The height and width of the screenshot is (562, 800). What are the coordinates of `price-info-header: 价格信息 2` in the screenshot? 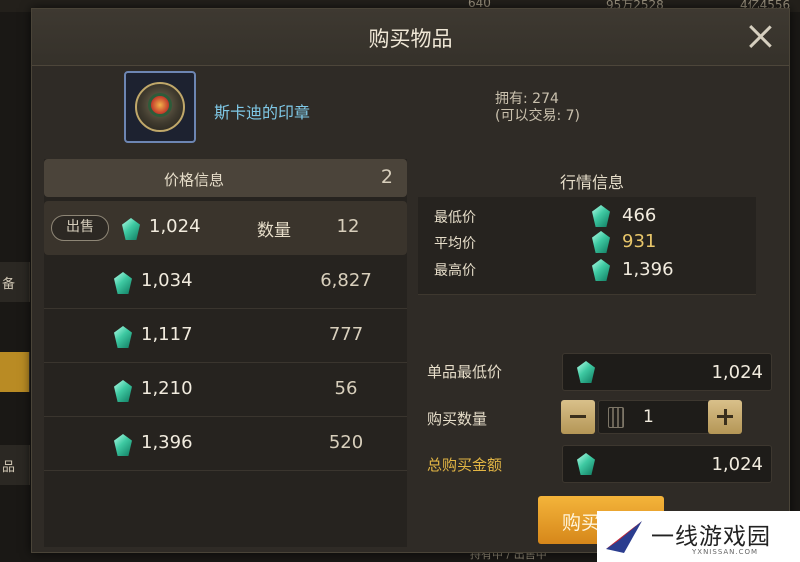 It's located at (225, 178).